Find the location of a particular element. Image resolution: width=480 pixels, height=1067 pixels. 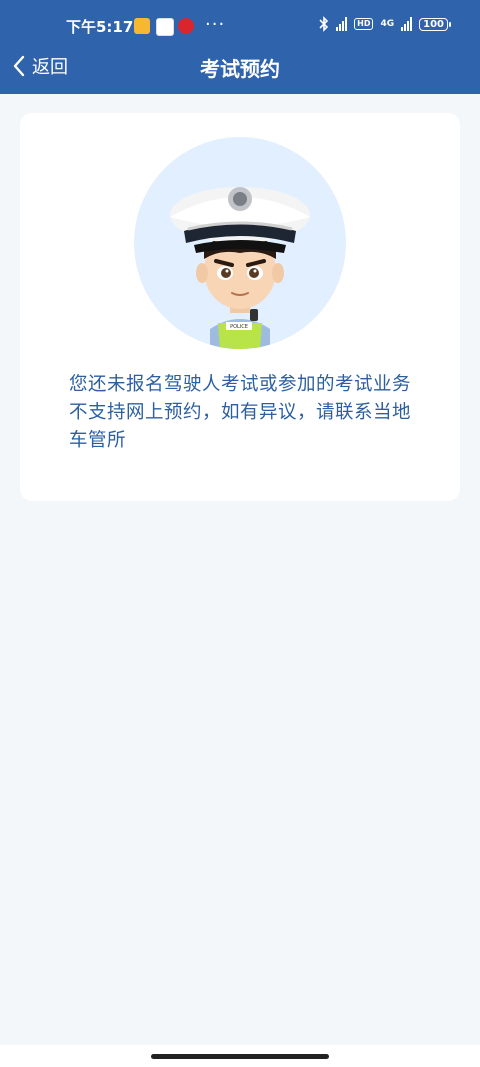

home-indicator is located at coordinates (240, 1056).